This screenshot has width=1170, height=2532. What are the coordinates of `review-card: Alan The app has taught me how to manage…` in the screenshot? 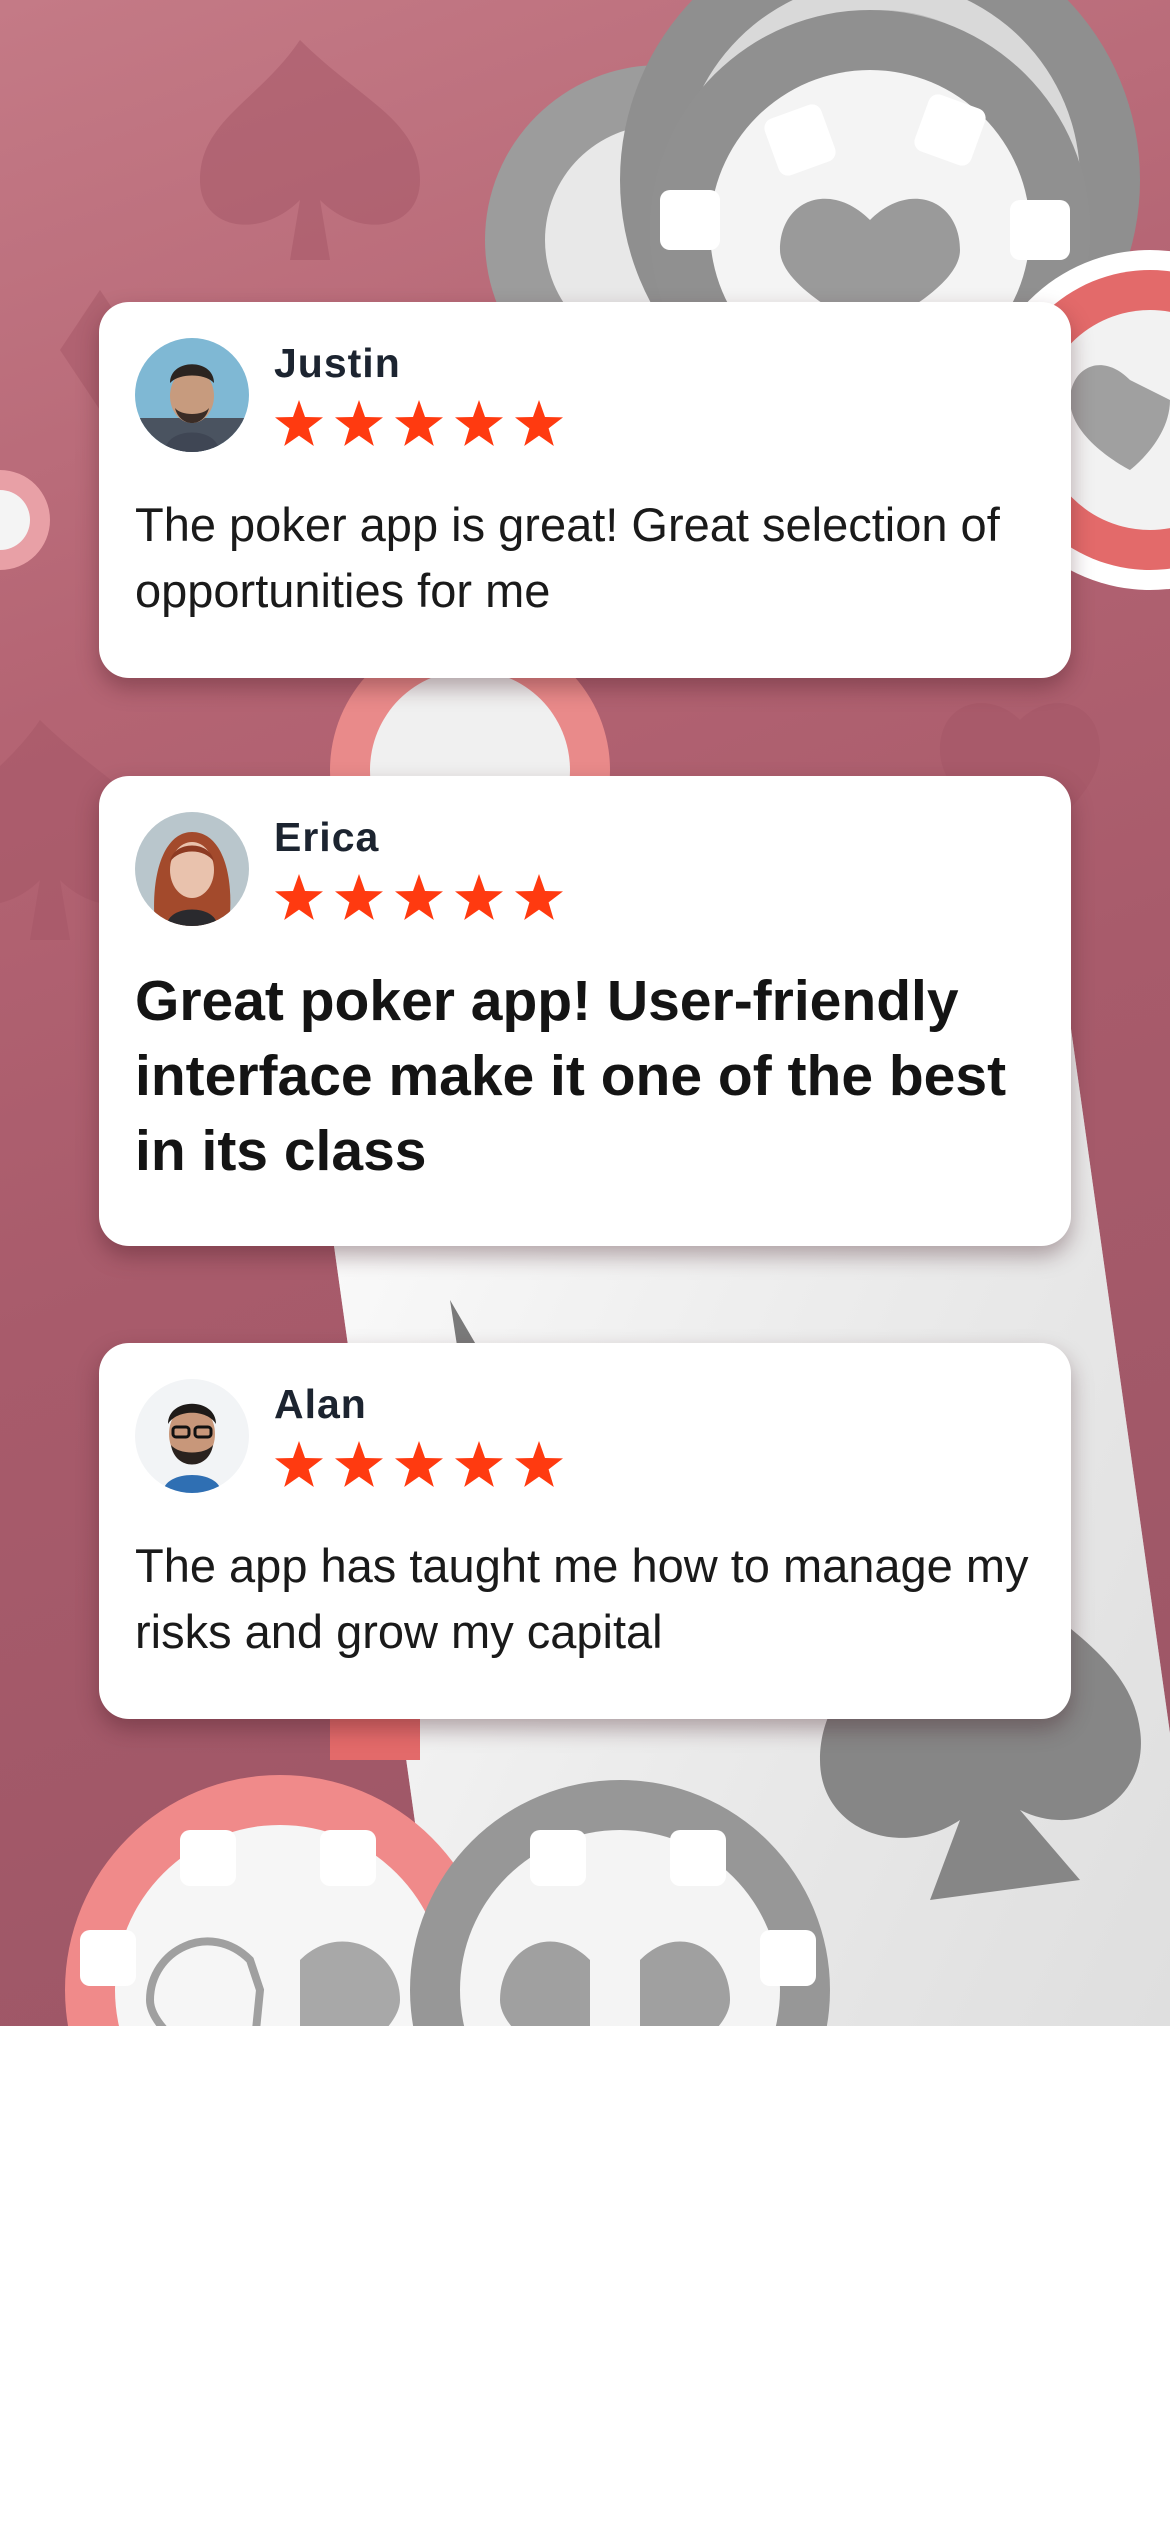 It's located at (585, 1531).